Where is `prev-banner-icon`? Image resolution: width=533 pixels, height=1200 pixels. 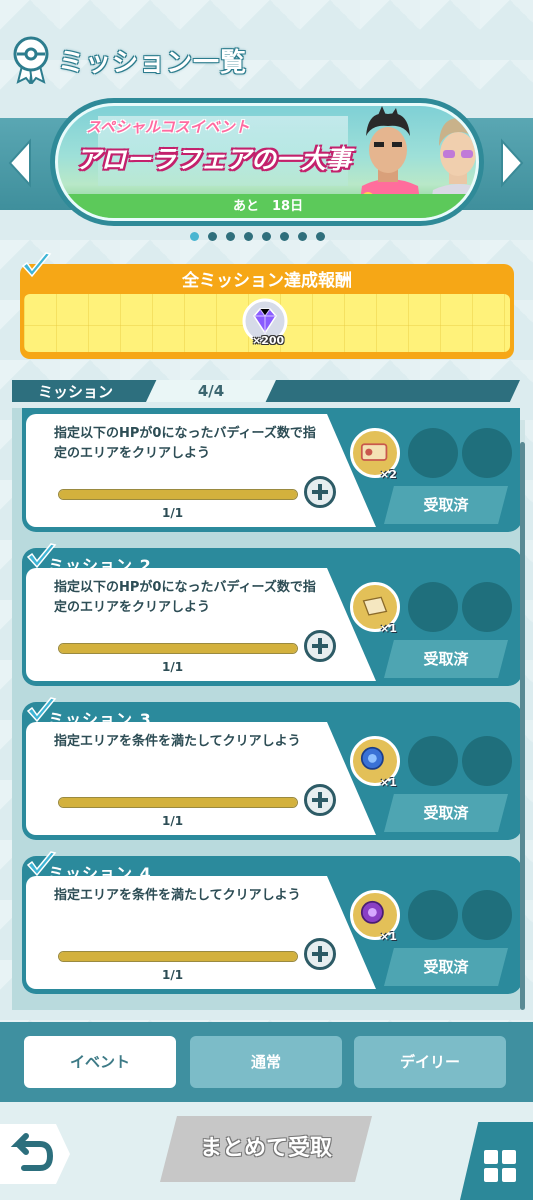 prev-banner-icon is located at coordinates (21, 163).